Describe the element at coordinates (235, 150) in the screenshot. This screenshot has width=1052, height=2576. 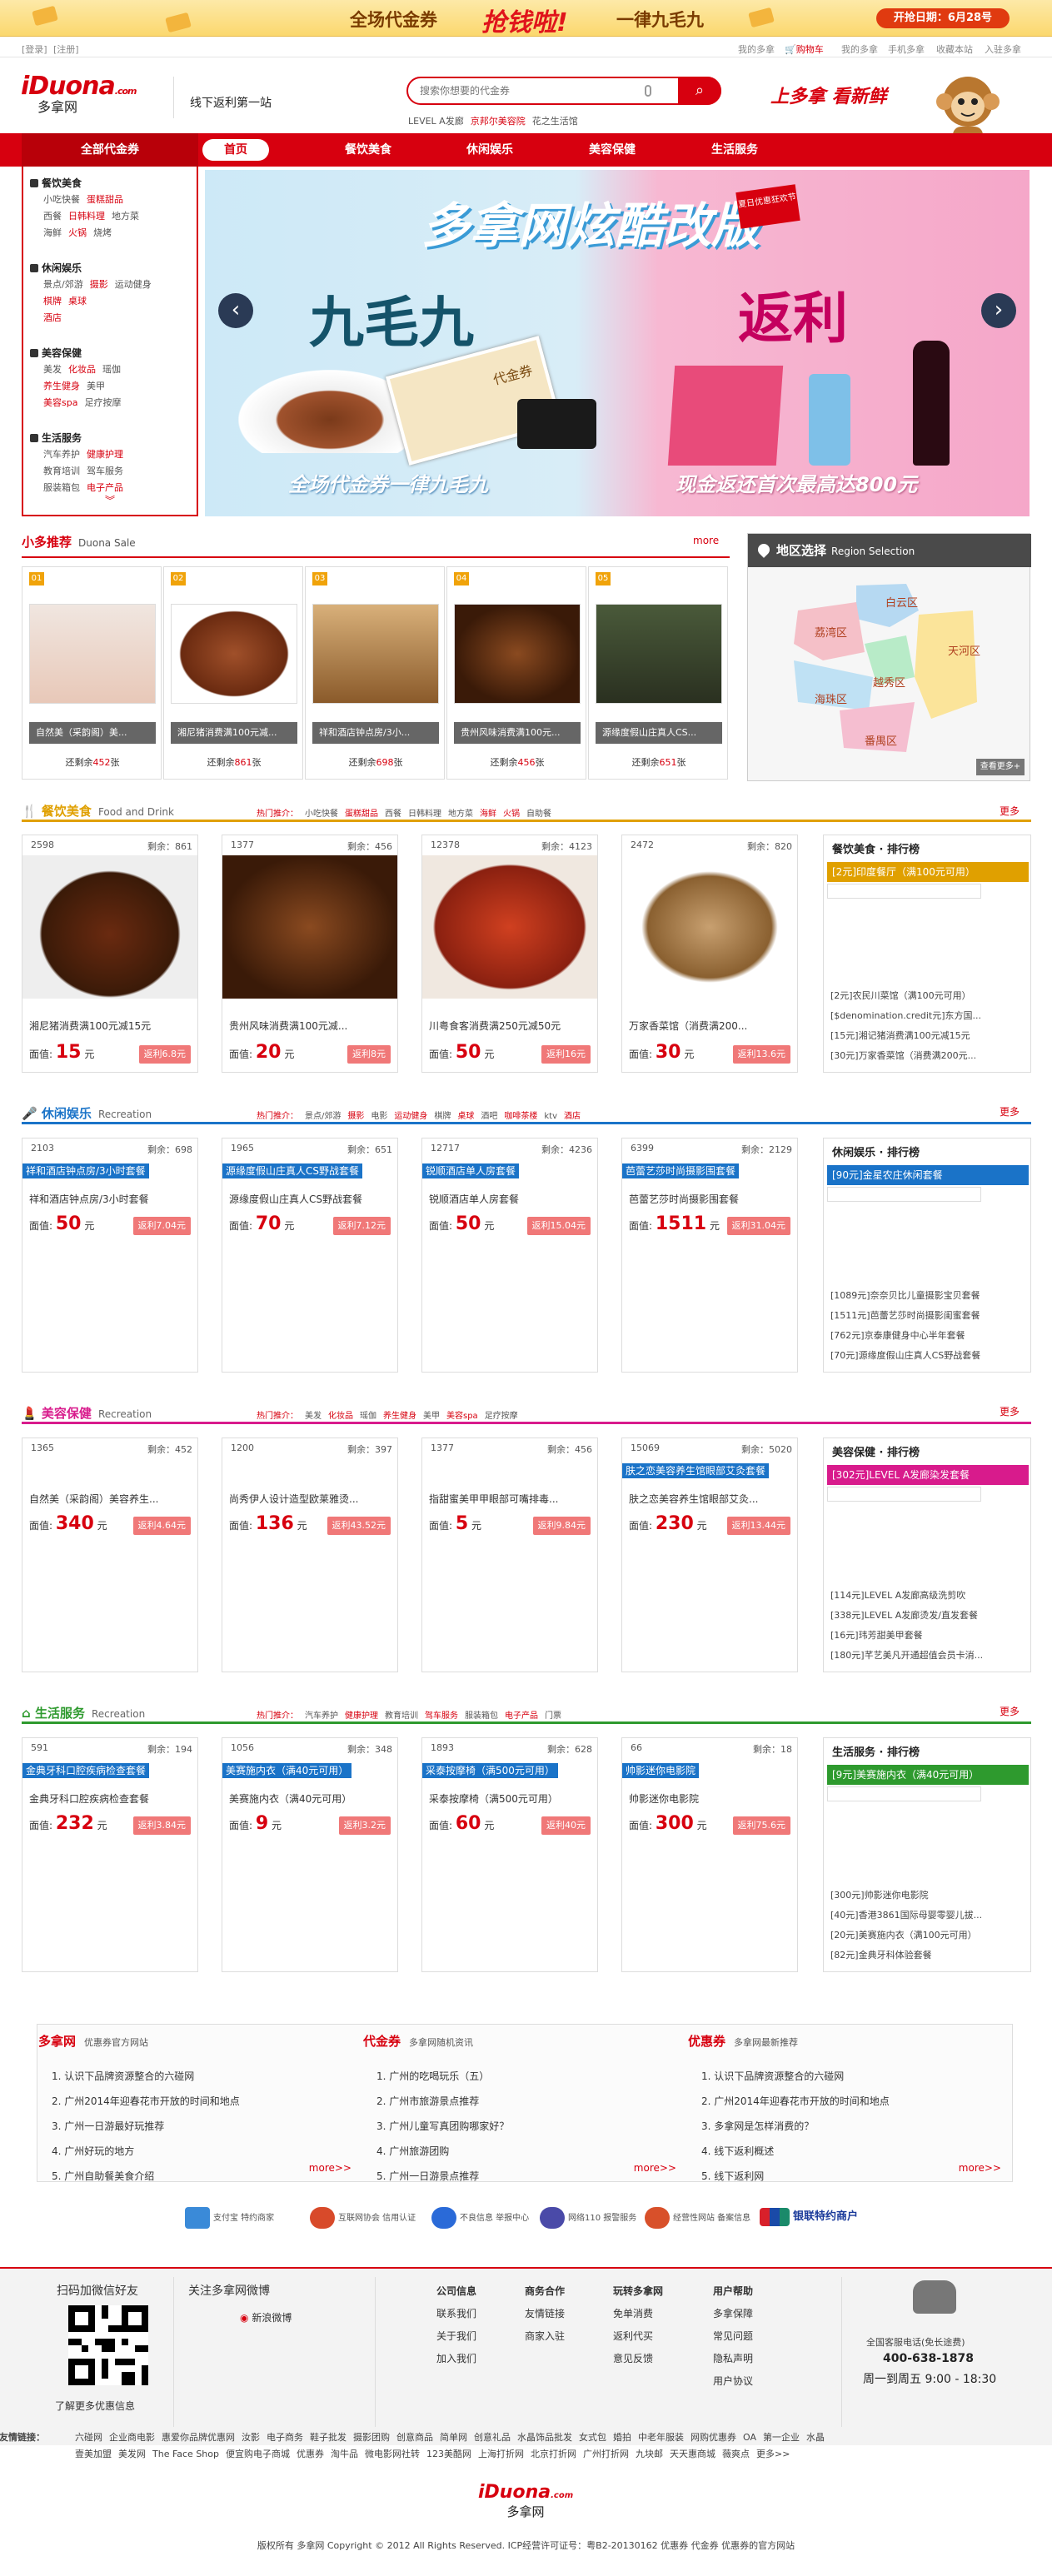
I see `nav-item-home: 首页` at that location.